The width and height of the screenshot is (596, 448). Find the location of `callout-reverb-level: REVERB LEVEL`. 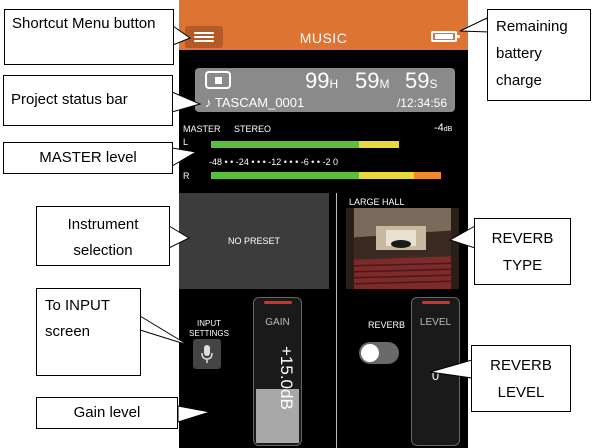

callout-reverb-level: REVERB LEVEL is located at coordinates (521, 378).